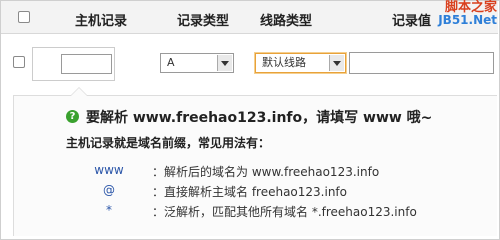 The image size is (500, 240). What do you see at coordinates (284, 212) in the screenshot?
I see `example-desc-wildcard: ：泛解析，匹配其他所有域名 *.freehao123.info` at bounding box center [284, 212].